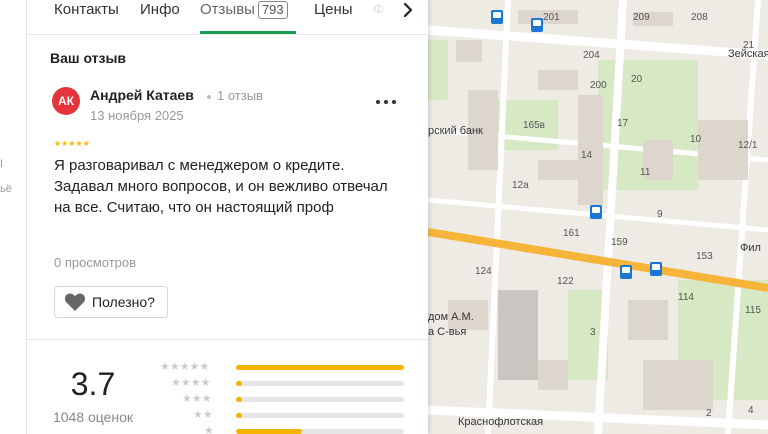 The height and width of the screenshot is (434, 768). I want to click on views-count: 0 просмотров, so click(95, 262).